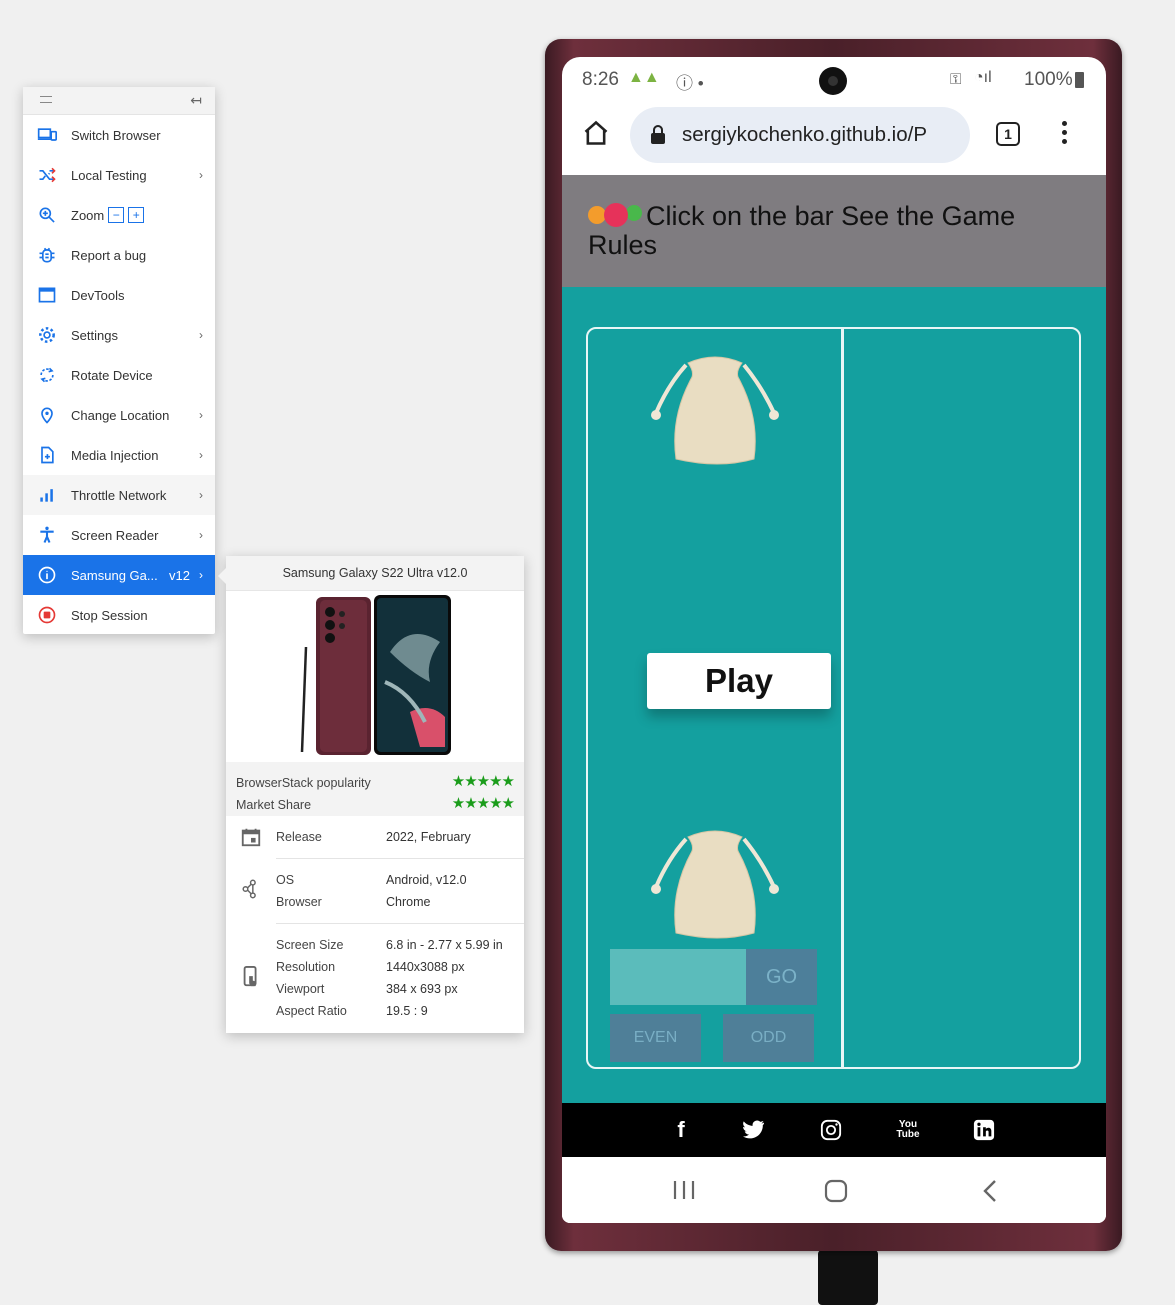  What do you see at coordinates (47, 255) in the screenshot?
I see `bug-icon` at bounding box center [47, 255].